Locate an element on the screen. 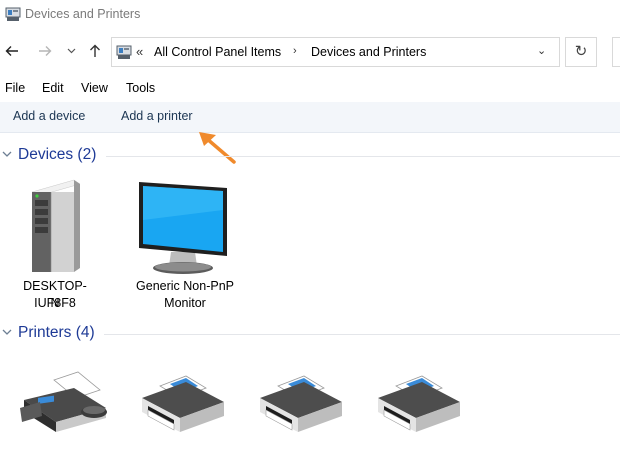 The height and width of the screenshot is (453, 620). chevron-down-icon is located at coordinates (71, 51).